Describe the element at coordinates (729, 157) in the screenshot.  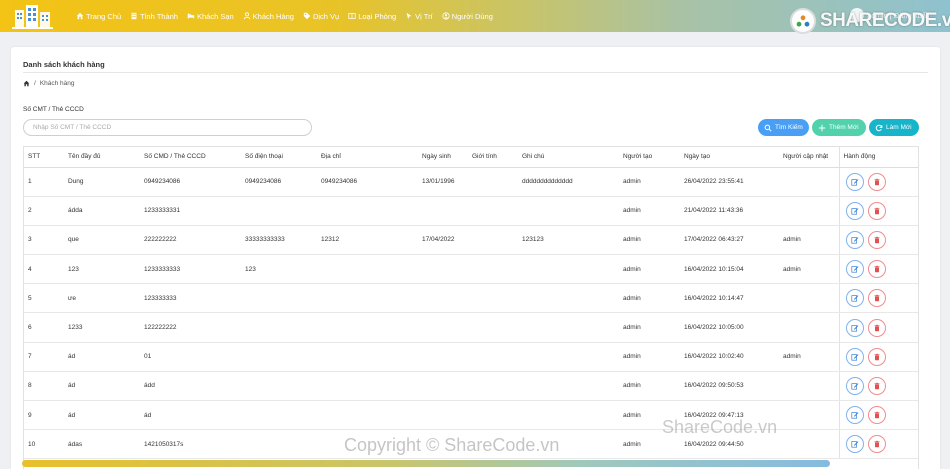
I see `column-header: Ngày tạo` at that location.